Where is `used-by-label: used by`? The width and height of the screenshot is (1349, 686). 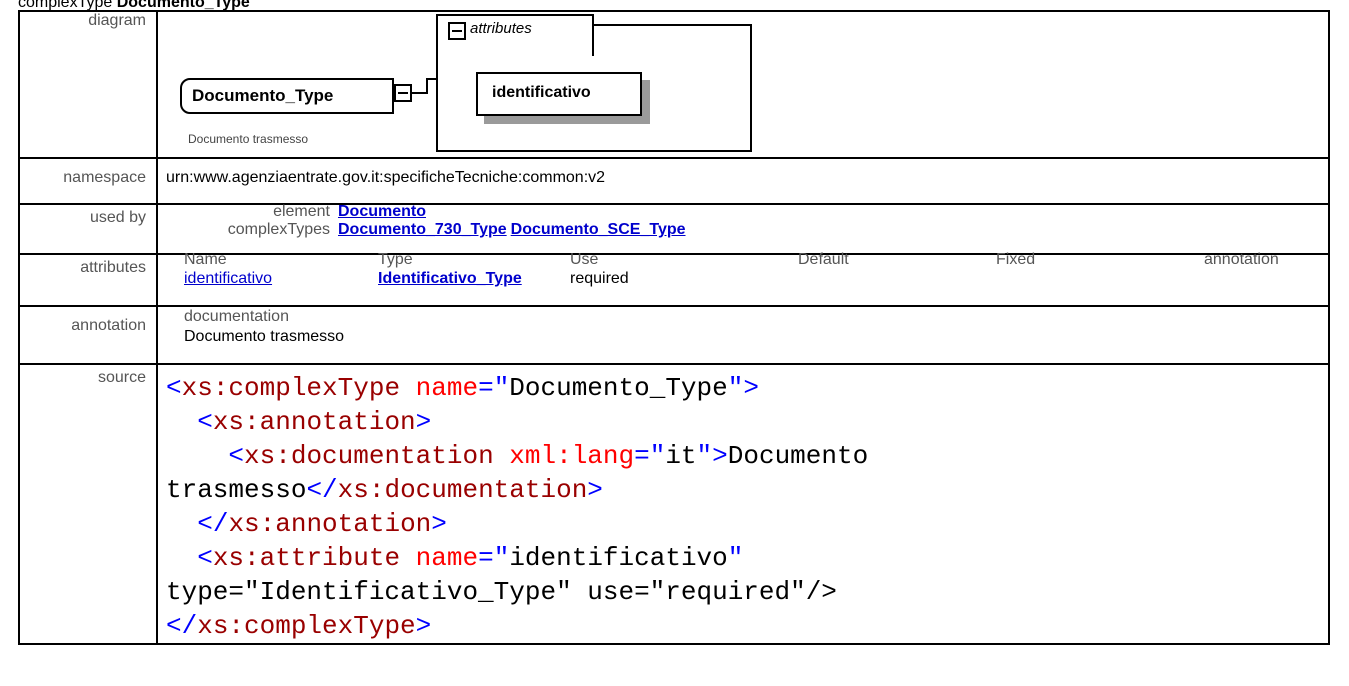
used-by-label: used by is located at coordinates (88, 229).